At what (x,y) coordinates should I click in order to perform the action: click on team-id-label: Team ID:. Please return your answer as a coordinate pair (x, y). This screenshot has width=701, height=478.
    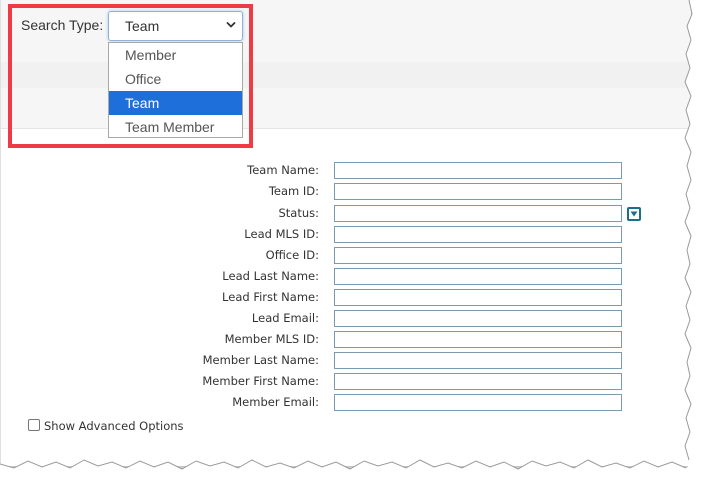
    Looking at the image, I should click on (293, 191).